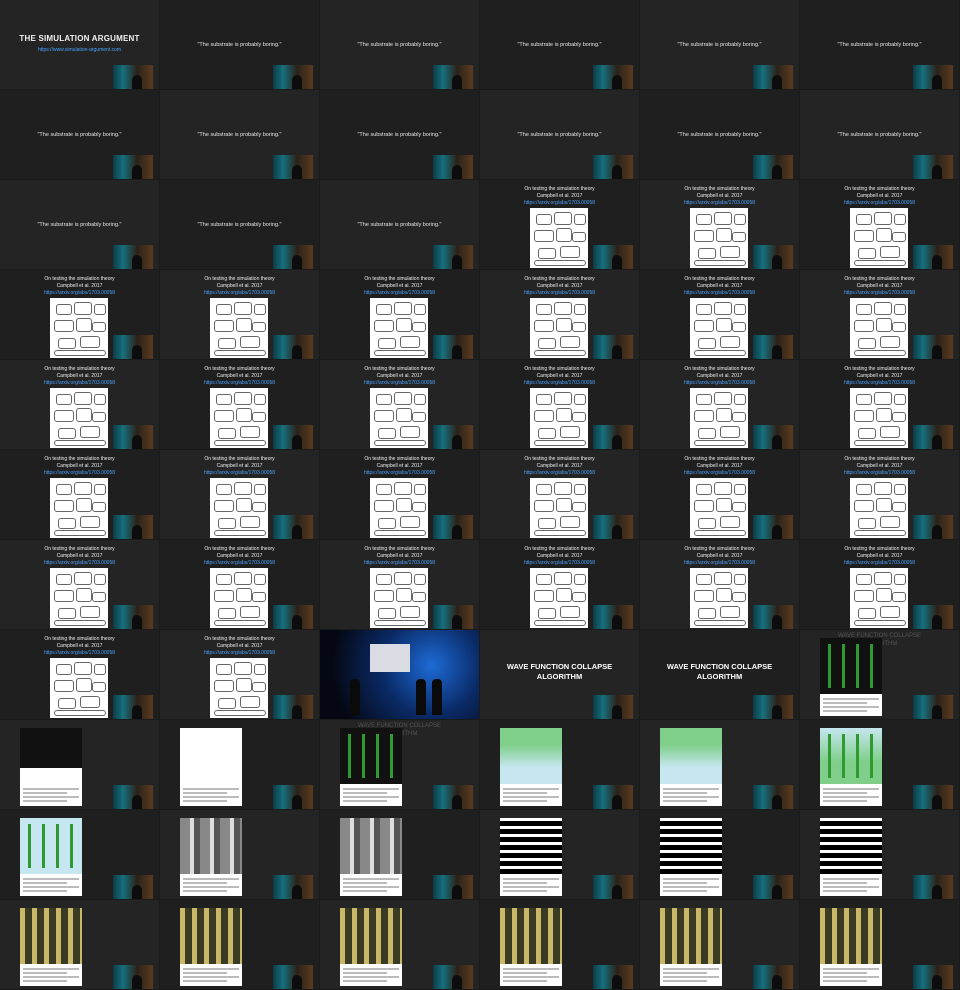  Describe the element at coordinates (719, 556) in the screenshot. I see `paper-authors: Campbell et al. 2017` at that location.